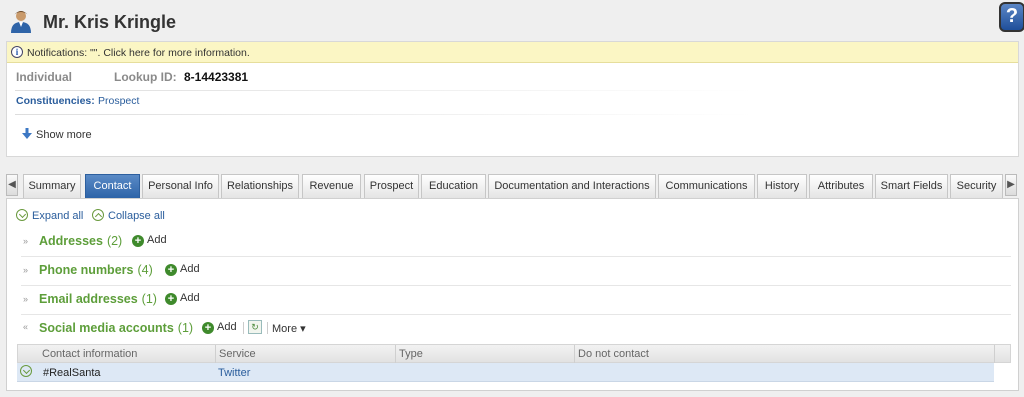 This screenshot has width=1024, height=397. I want to click on collapse-icon, so click(98, 215).